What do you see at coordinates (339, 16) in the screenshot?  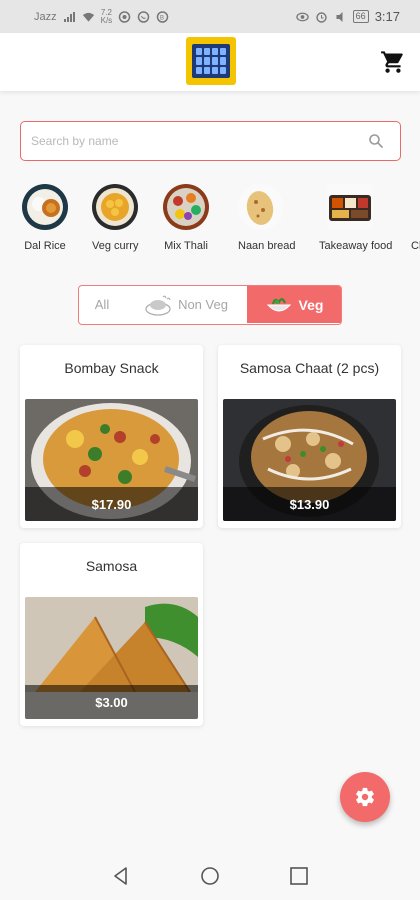 I see `mute-icon` at bounding box center [339, 16].